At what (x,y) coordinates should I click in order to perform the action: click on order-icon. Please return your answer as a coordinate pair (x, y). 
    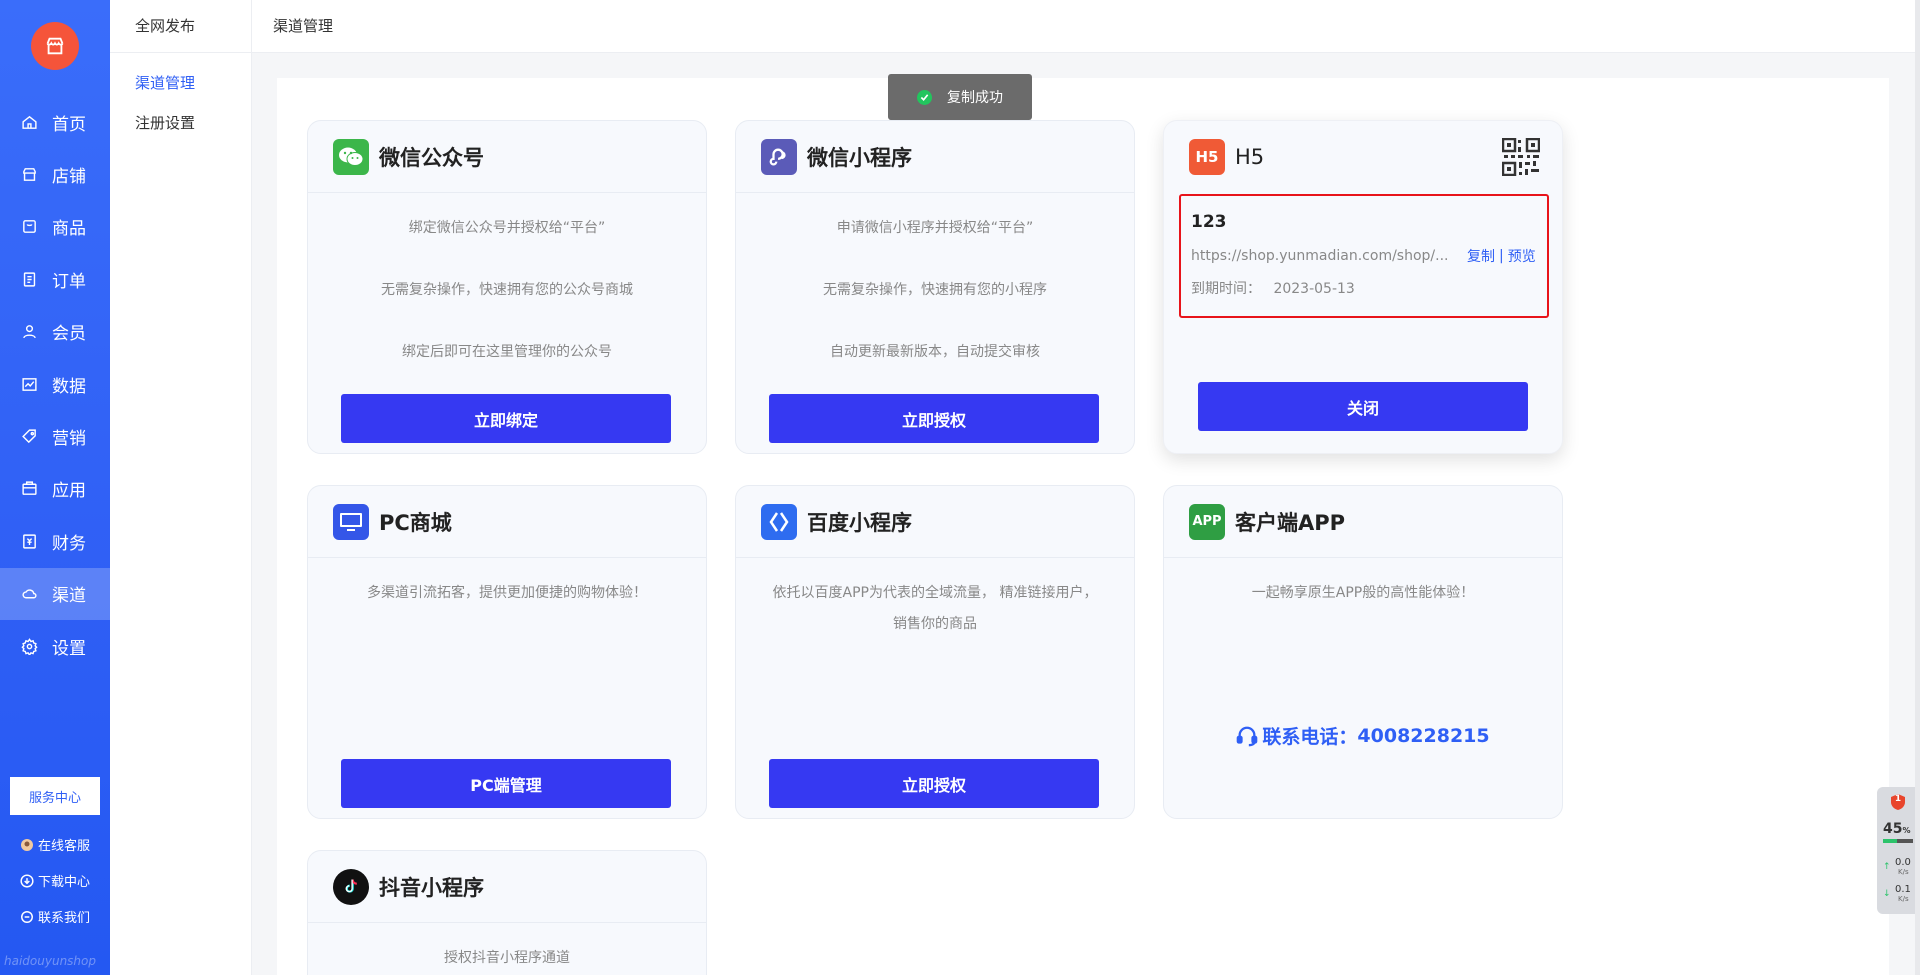
    Looking at the image, I should click on (29, 279).